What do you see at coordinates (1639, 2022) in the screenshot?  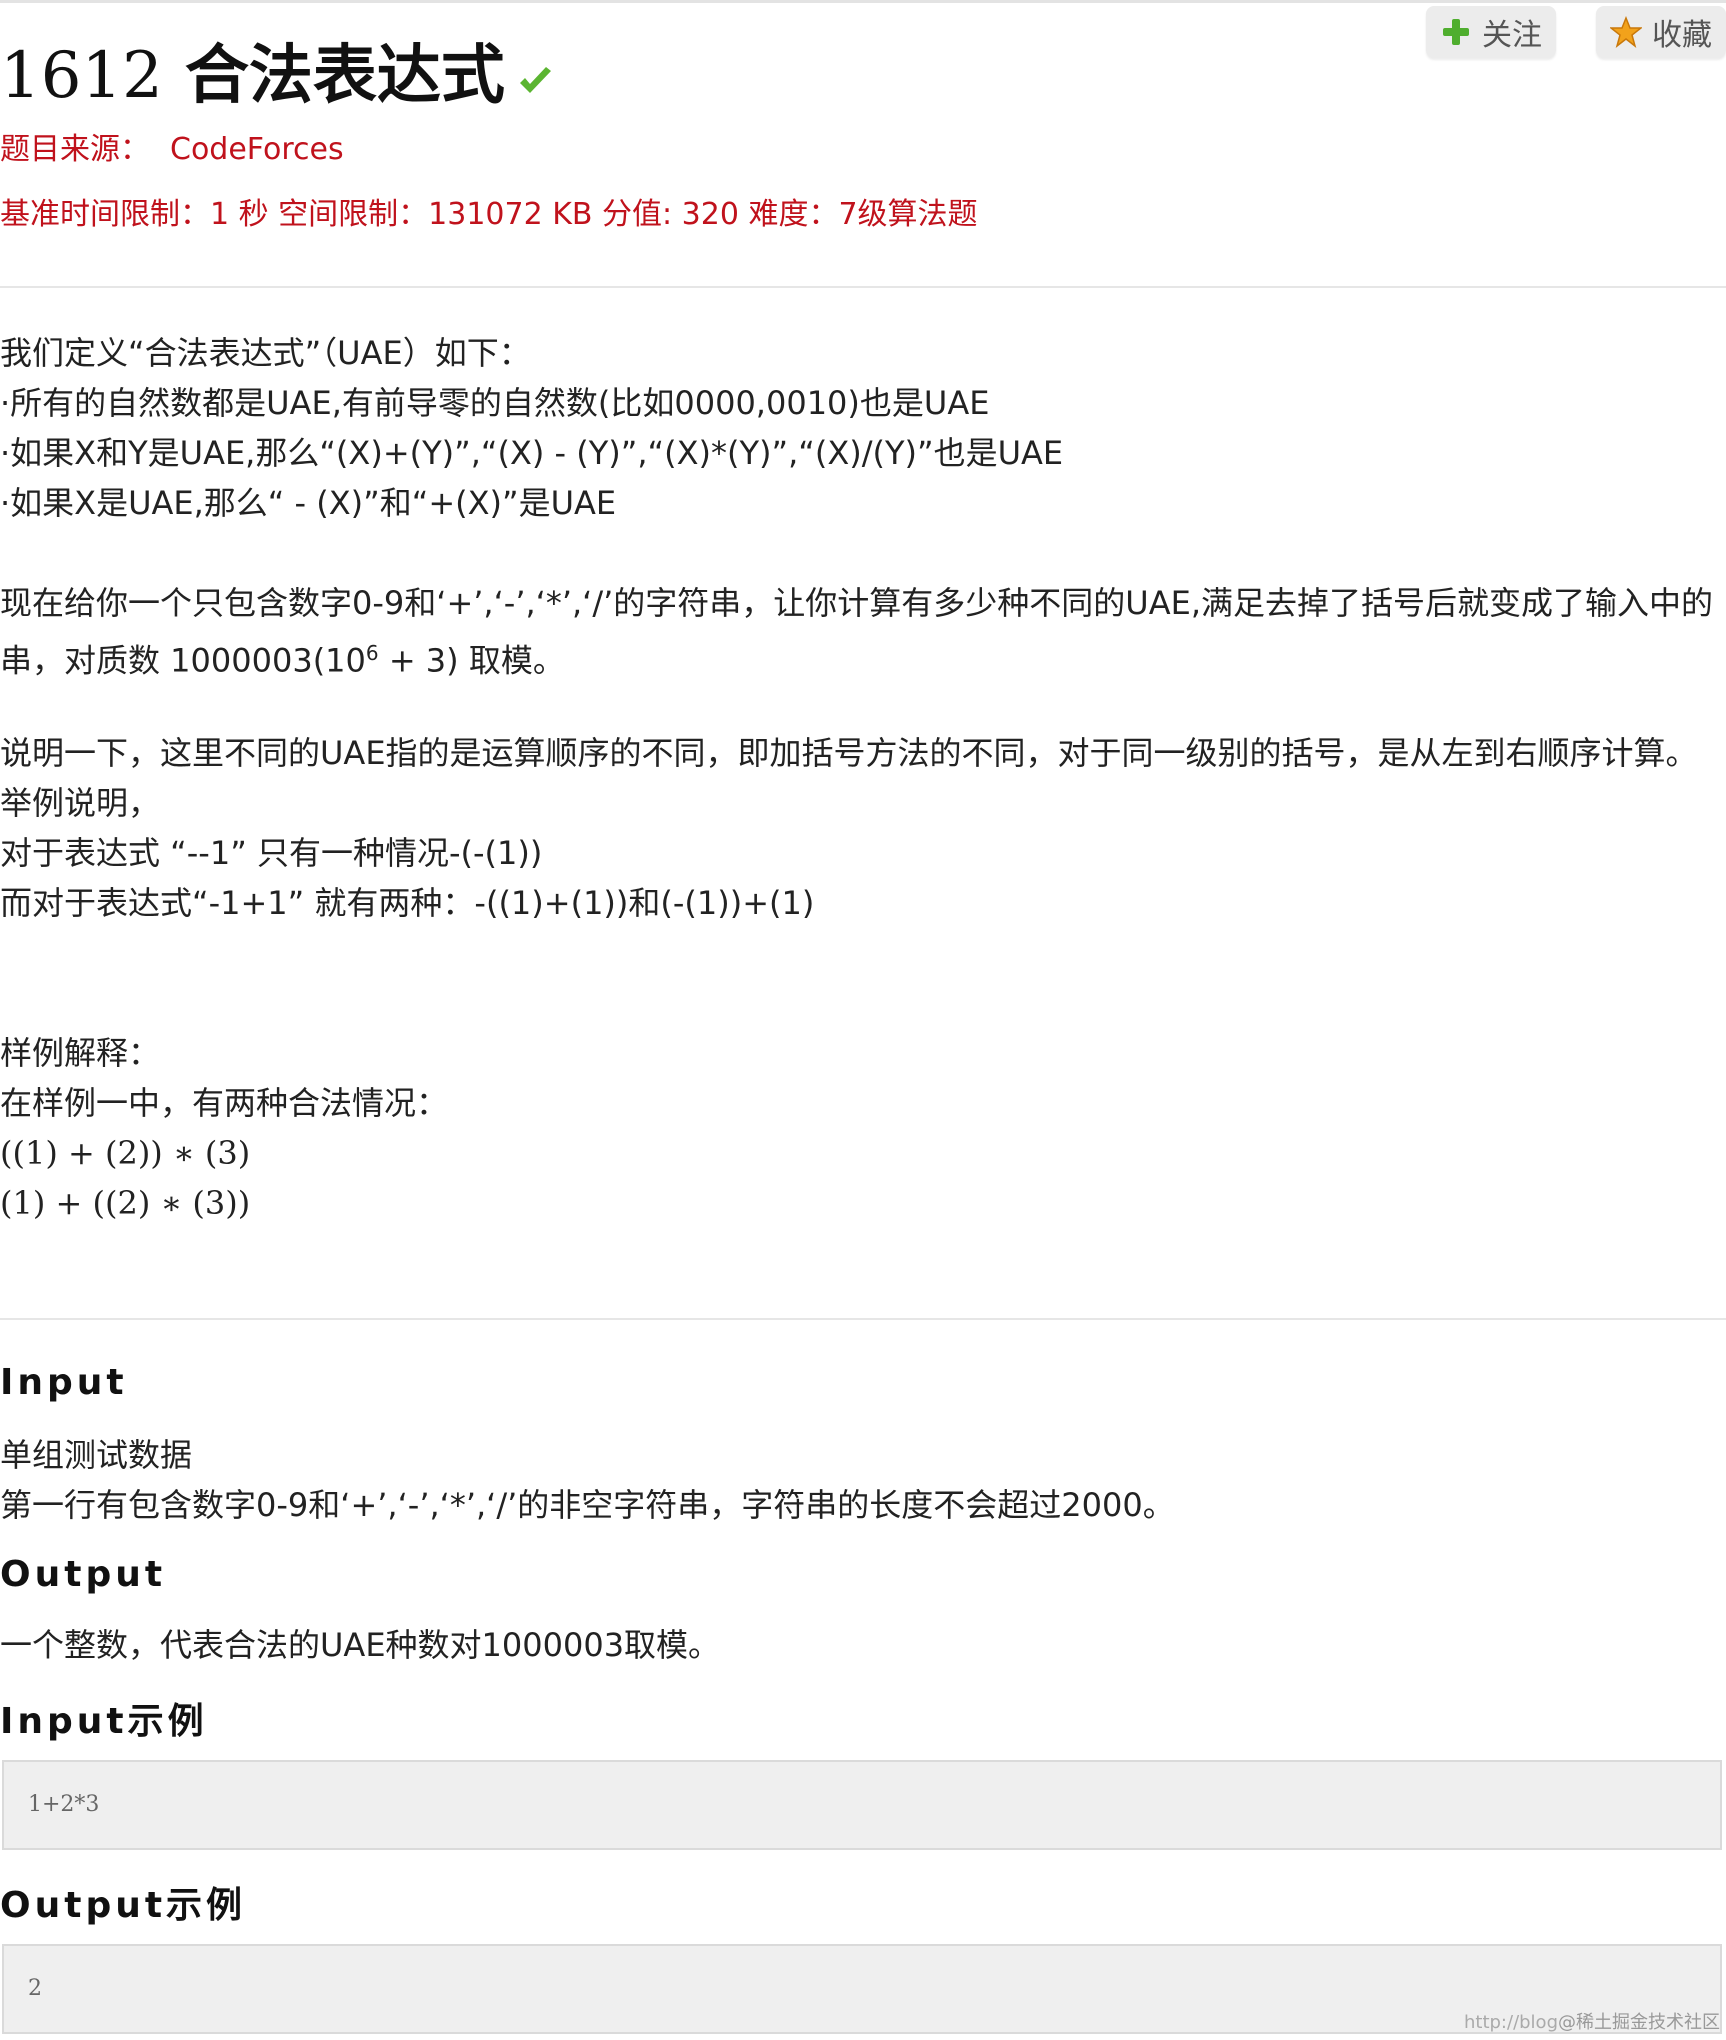 I see `watermark-site: @稀土掘金技术社区` at bounding box center [1639, 2022].